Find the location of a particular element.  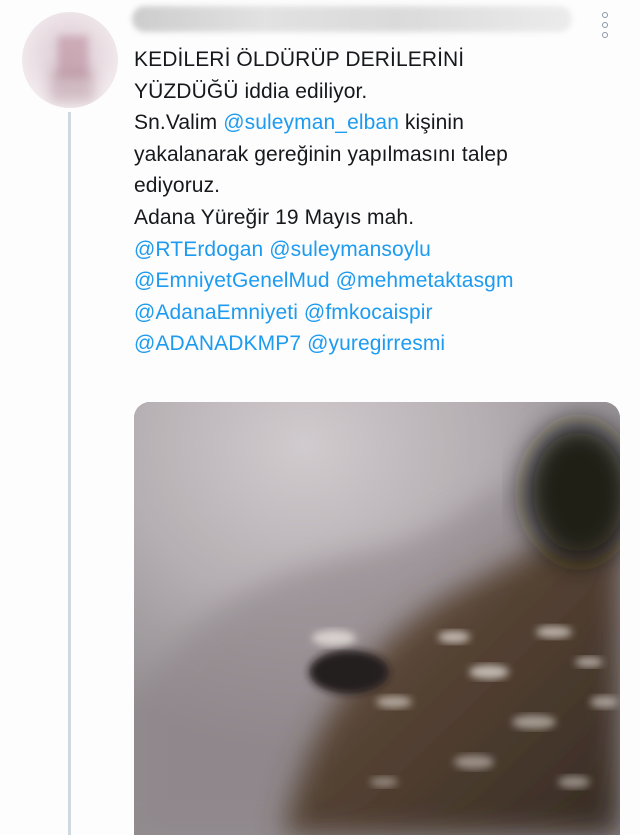

thread-line is located at coordinates (69, 473).